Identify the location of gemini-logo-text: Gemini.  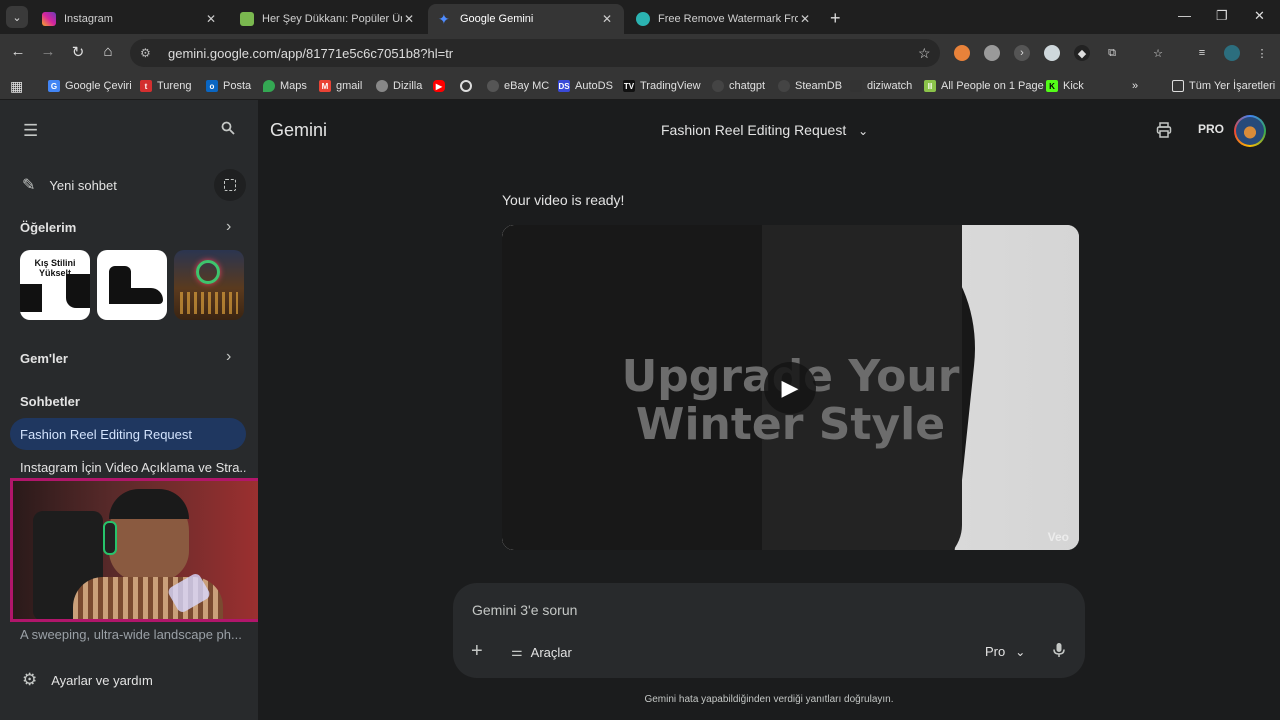
(298, 130).